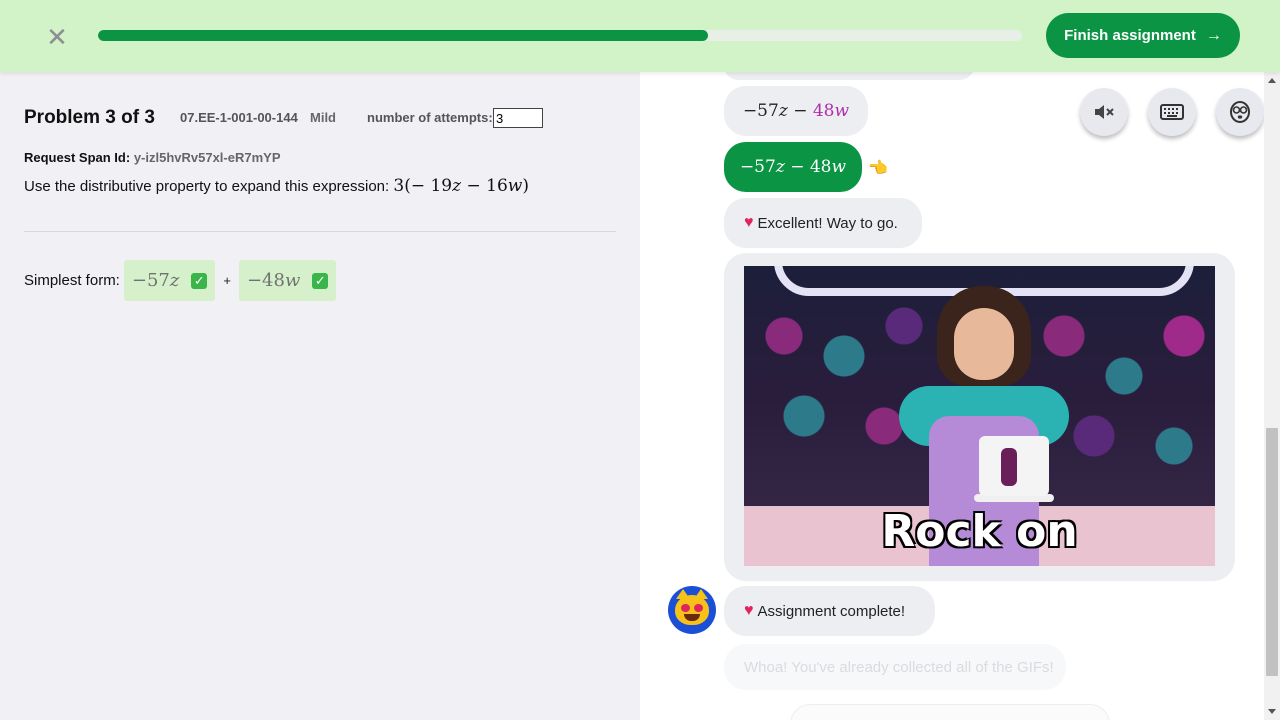  Describe the element at coordinates (518, 118) in the screenshot. I see `attempts-input` at that location.